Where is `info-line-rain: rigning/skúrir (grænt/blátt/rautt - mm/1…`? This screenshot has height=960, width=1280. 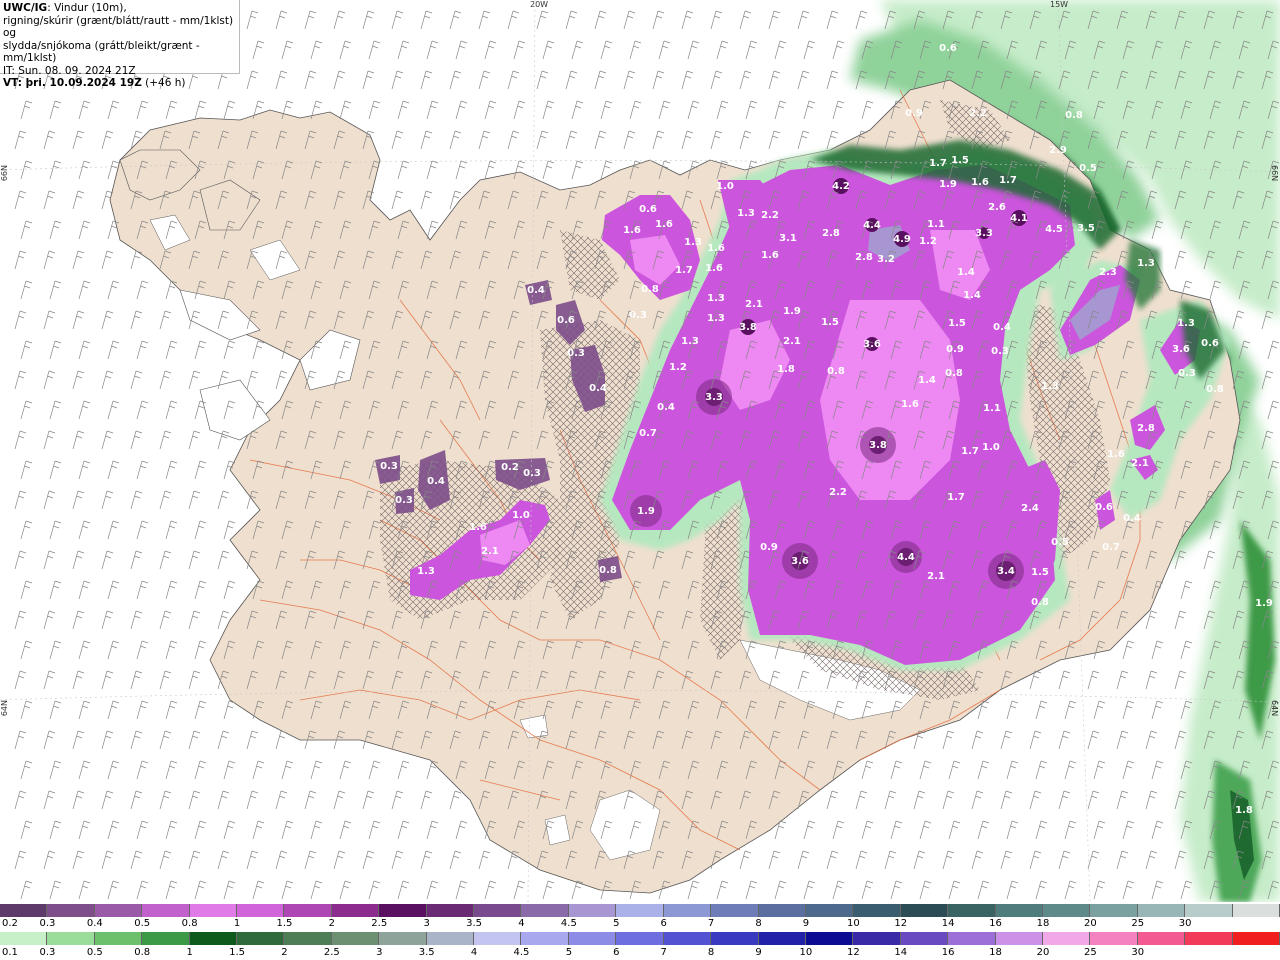
info-line-rain: rigning/skúrir (grænt/blátt/rautt - mm/1… is located at coordinates (118, 27).